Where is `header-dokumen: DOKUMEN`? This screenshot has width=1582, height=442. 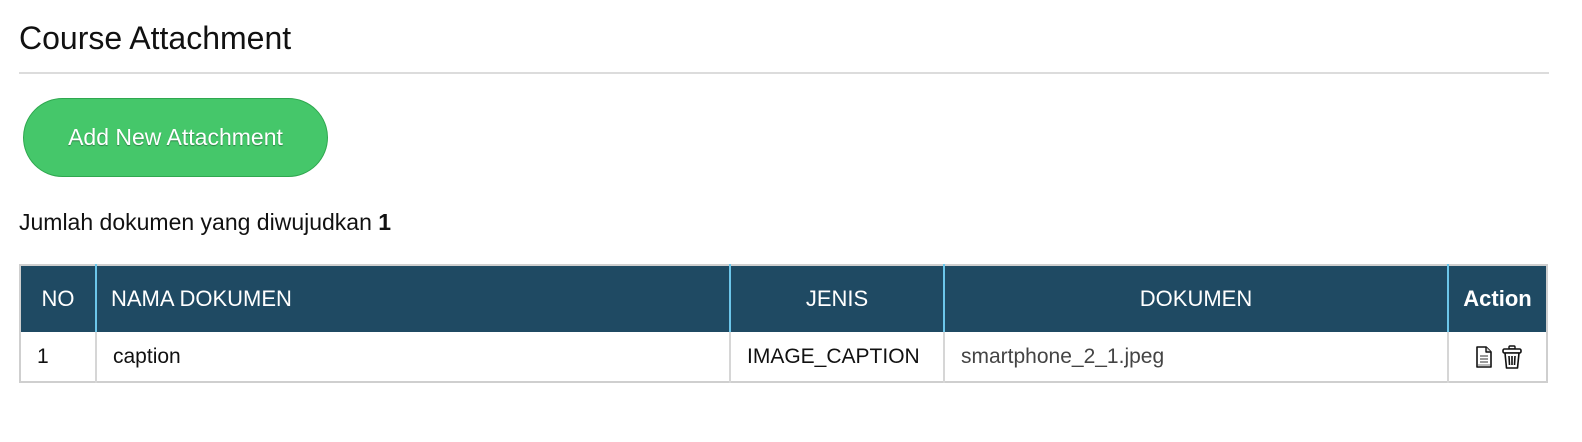
header-dokumen: DOKUMEN is located at coordinates (1196, 298).